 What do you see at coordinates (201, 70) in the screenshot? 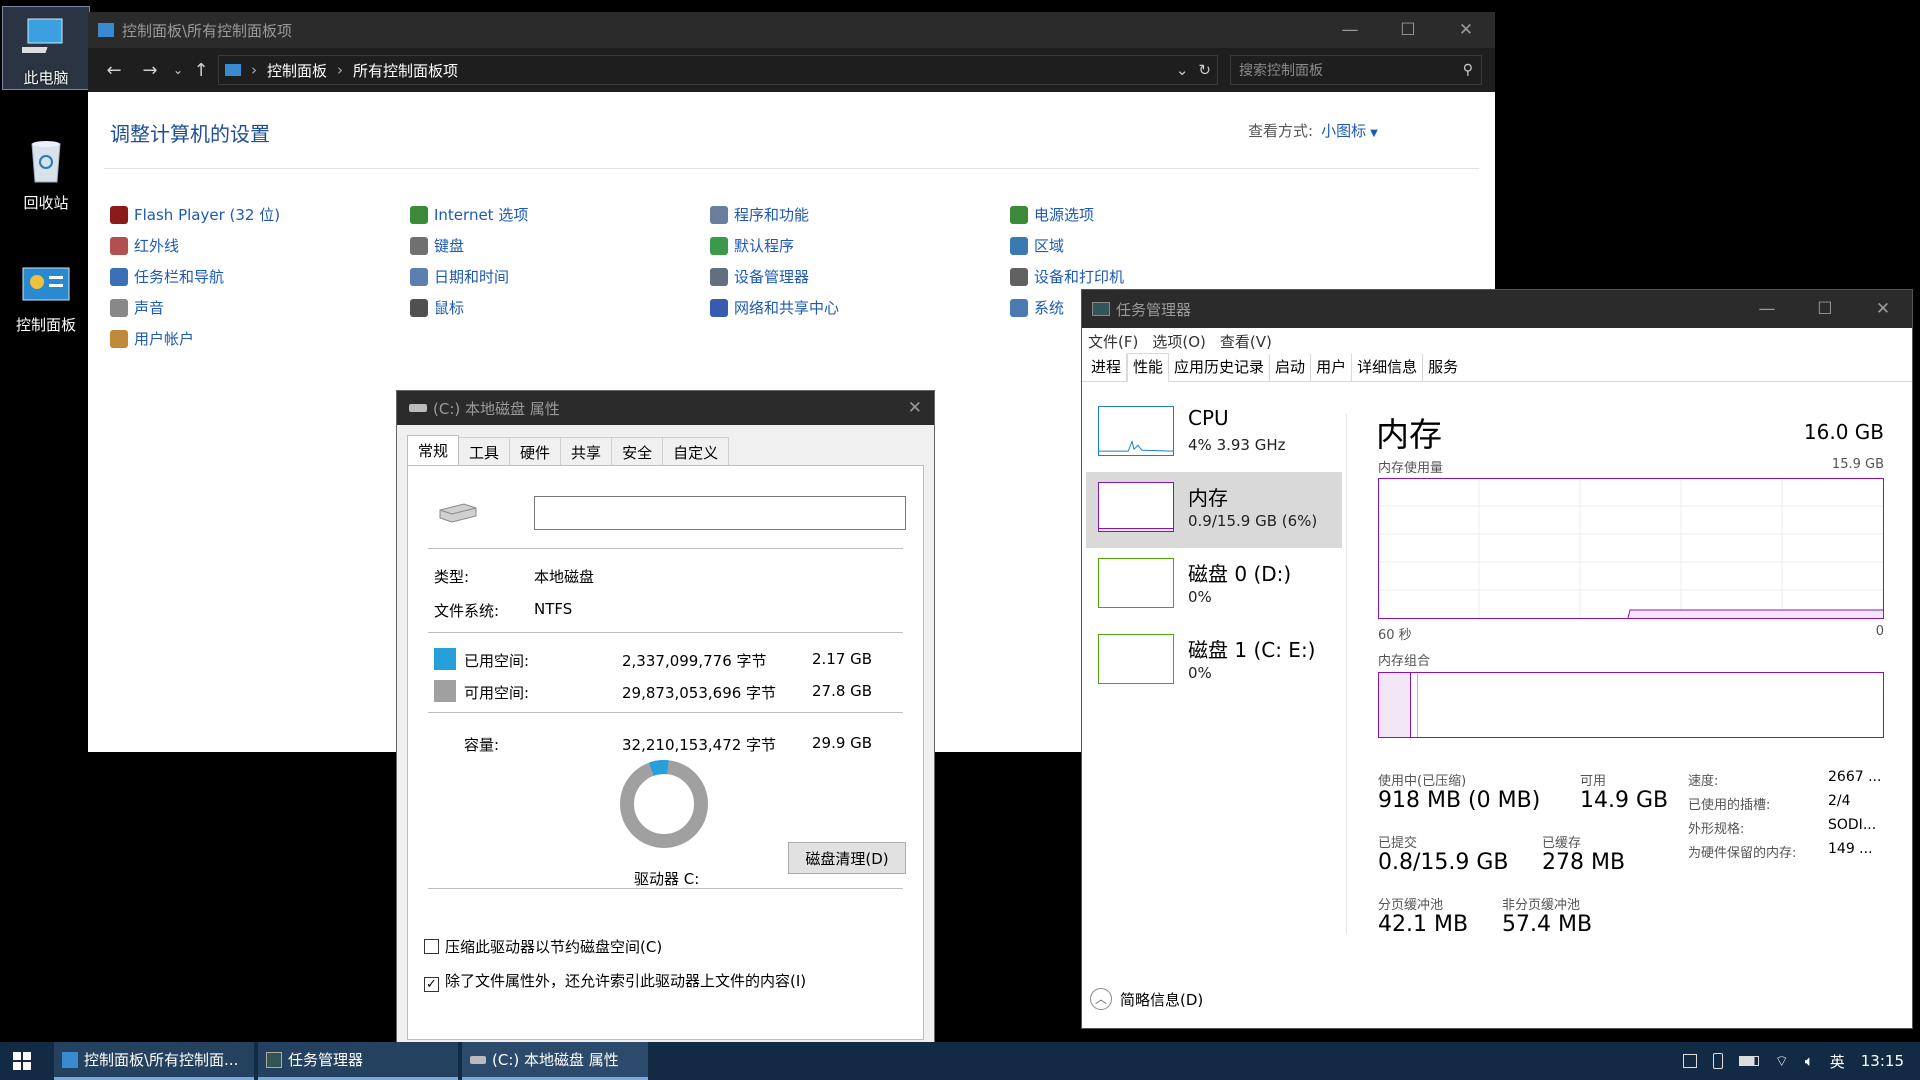
I see `up-arrow-icon: ↑` at bounding box center [201, 70].